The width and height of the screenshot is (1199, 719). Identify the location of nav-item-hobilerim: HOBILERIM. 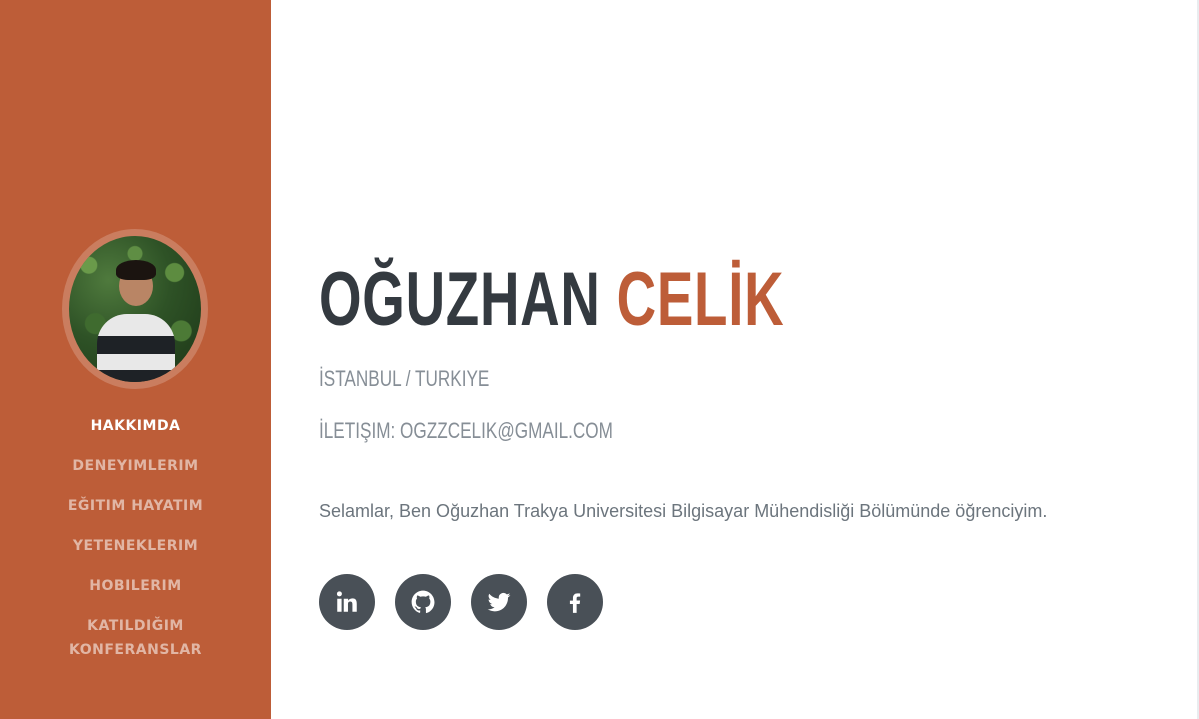
(135, 586).